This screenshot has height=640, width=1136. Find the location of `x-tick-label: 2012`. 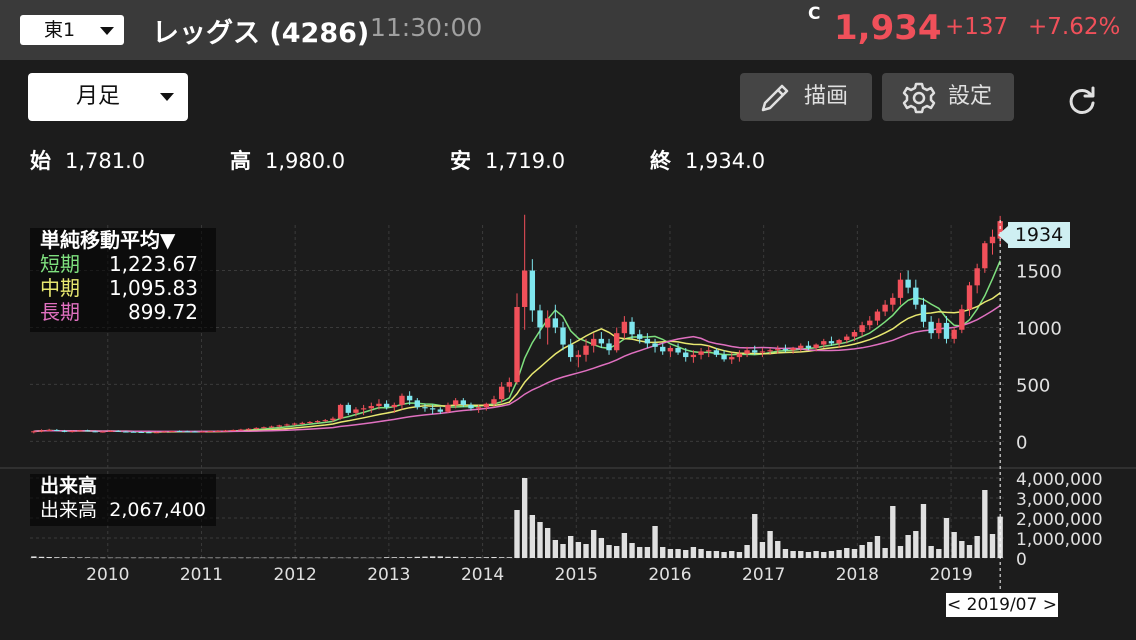

x-tick-label: 2012 is located at coordinates (295, 575).